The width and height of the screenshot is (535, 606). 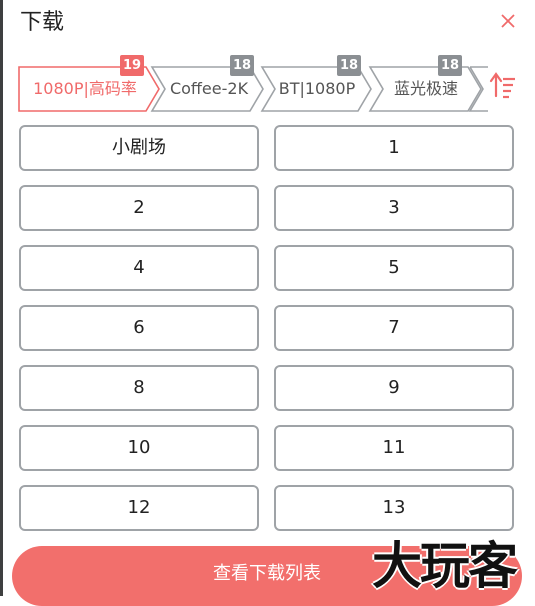 What do you see at coordinates (132, 65) in the screenshot?
I see `tab-badge: 19` at bounding box center [132, 65].